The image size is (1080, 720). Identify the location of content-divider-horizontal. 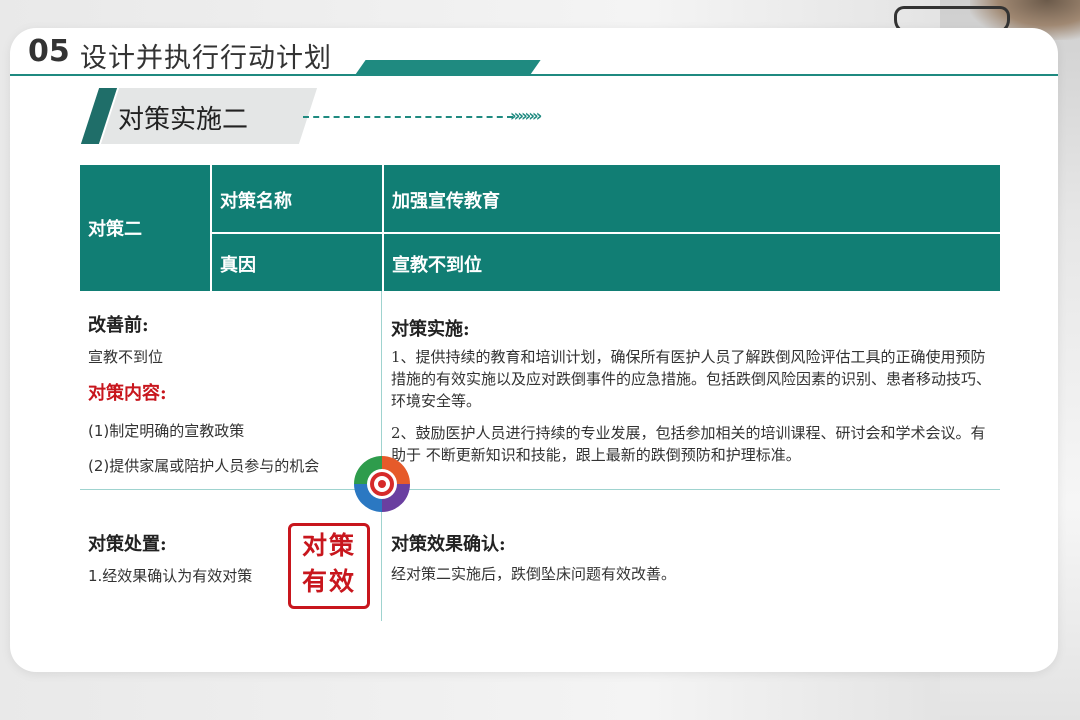
(540, 489).